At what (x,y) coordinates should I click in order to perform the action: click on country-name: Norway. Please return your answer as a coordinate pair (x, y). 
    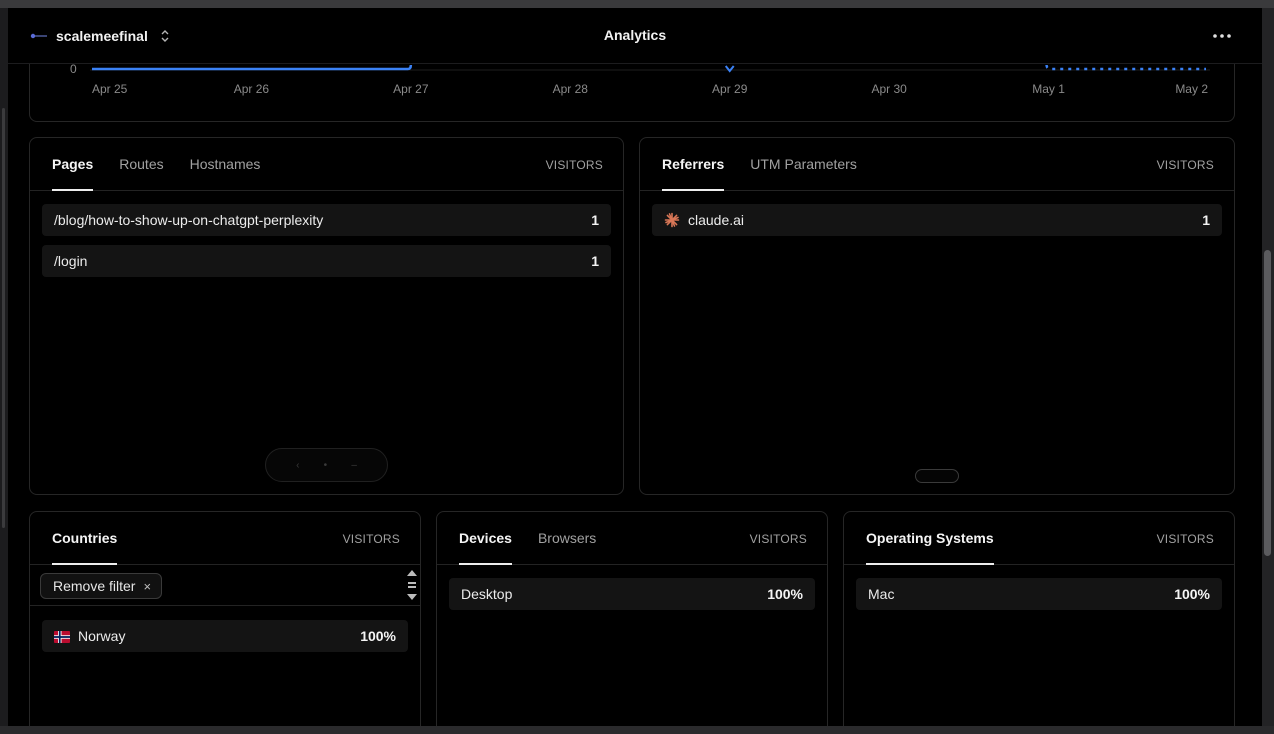
    Looking at the image, I should click on (102, 636).